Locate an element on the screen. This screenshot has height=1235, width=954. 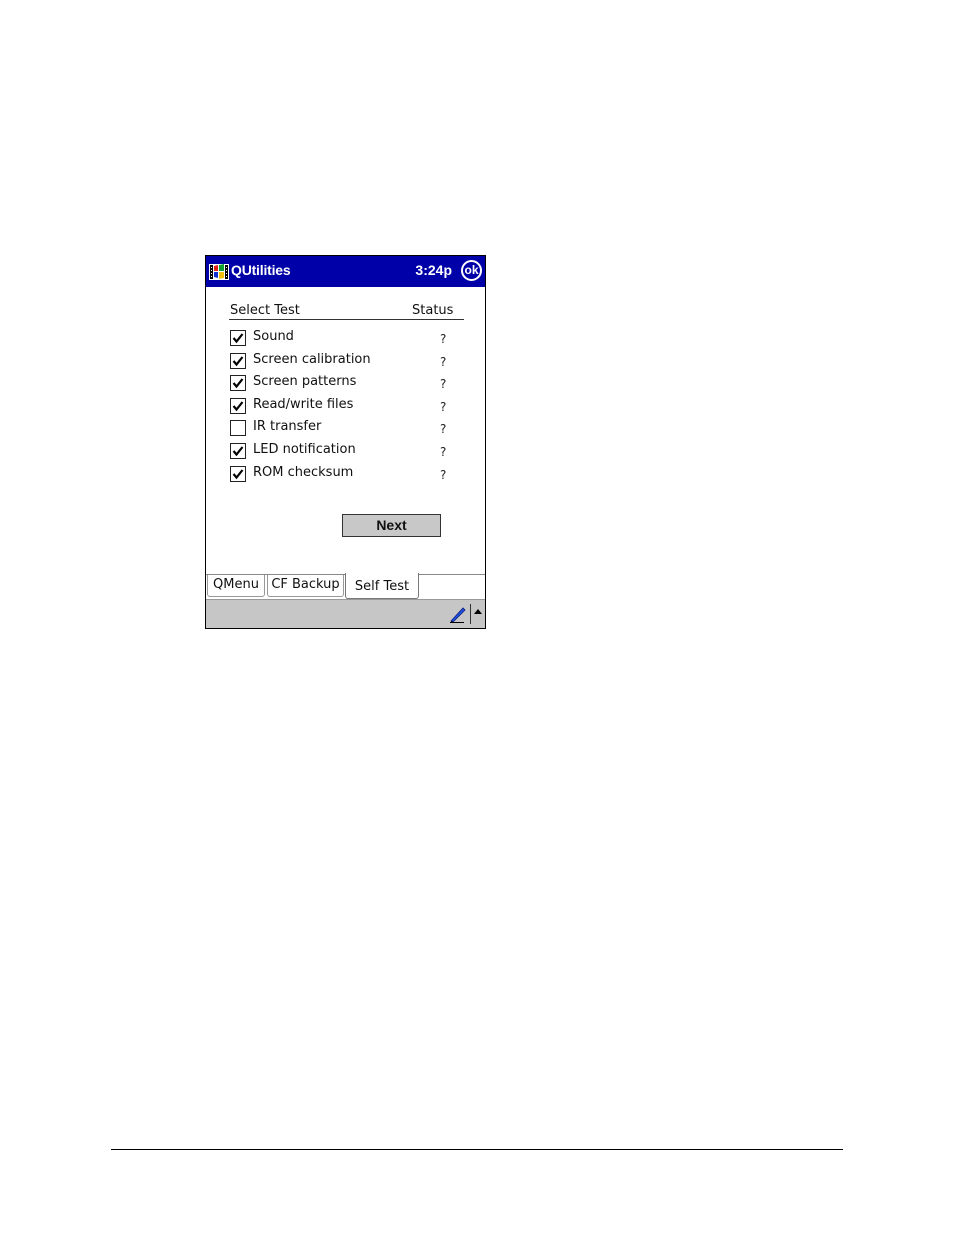
test-label: IR transfer is located at coordinates (287, 426).